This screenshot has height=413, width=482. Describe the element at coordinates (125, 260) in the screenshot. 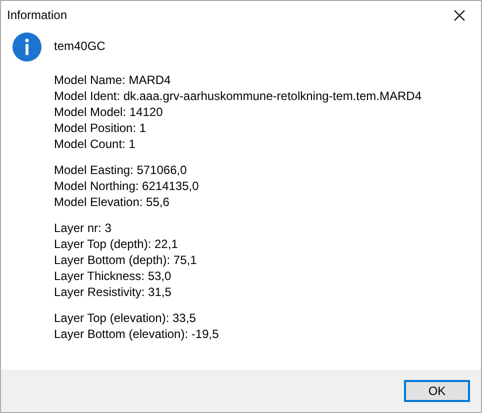

I see `info-line: Layer Bottom (depth): 75,1` at that location.